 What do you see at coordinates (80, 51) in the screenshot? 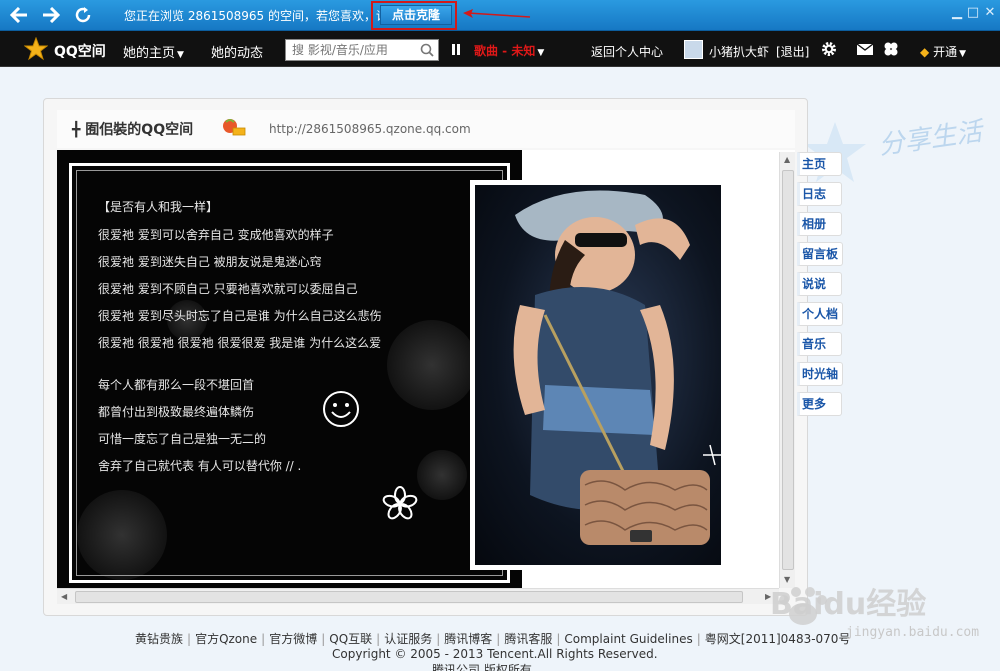
I see `qzone-brand: QQ空间` at bounding box center [80, 51].